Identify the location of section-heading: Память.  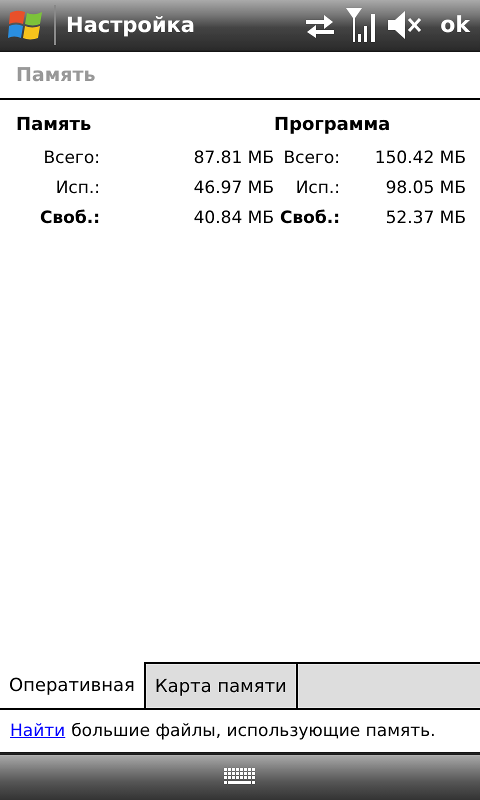
(54, 124).